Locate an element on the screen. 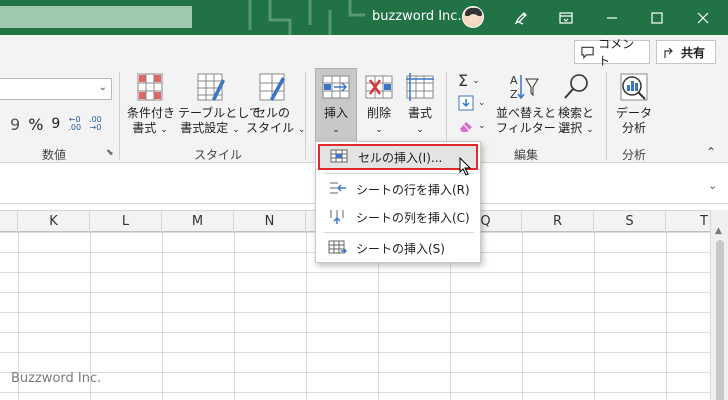 The height and width of the screenshot is (400, 728). minimize-button is located at coordinates (612, 17).